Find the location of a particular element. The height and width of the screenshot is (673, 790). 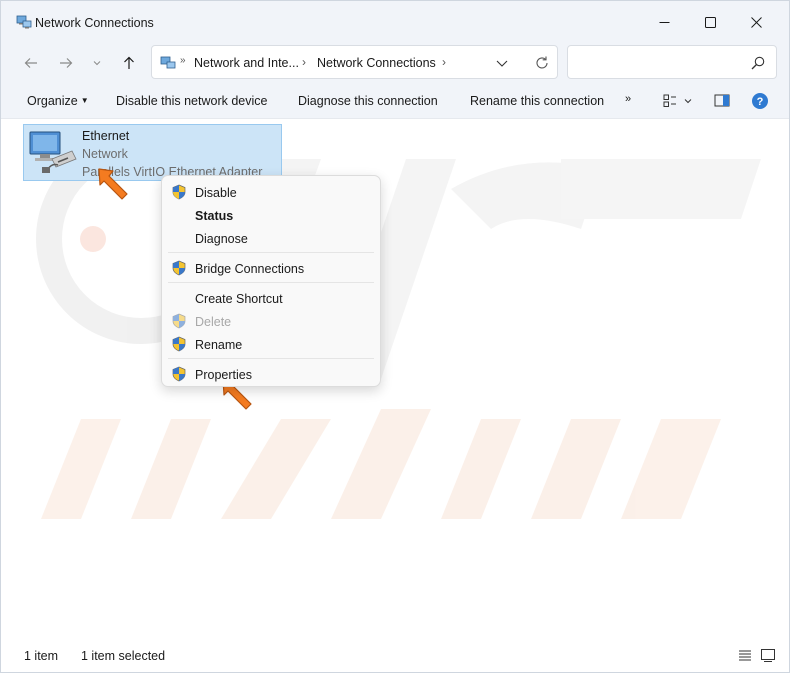

menu-item-properties: Properties is located at coordinates (271, 374).